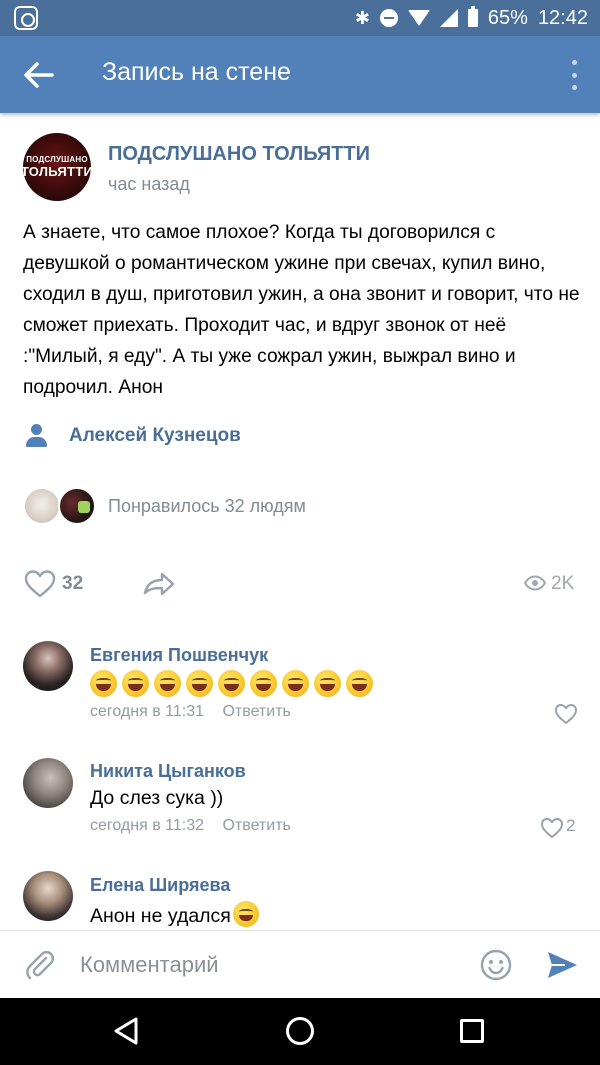  Describe the element at coordinates (207, 506) in the screenshot. I see `likers-text: Понравилось 32 людям` at that location.